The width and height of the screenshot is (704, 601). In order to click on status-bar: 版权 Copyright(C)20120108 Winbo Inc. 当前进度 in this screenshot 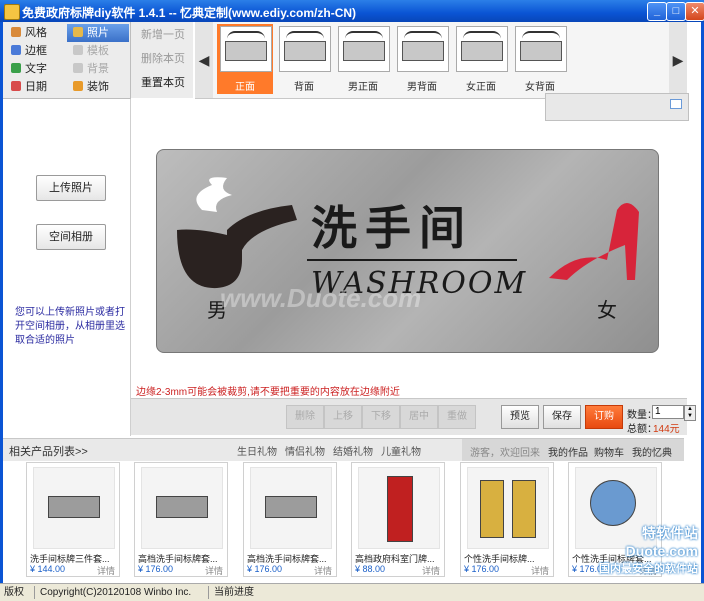, I will do `click(352, 592)`.